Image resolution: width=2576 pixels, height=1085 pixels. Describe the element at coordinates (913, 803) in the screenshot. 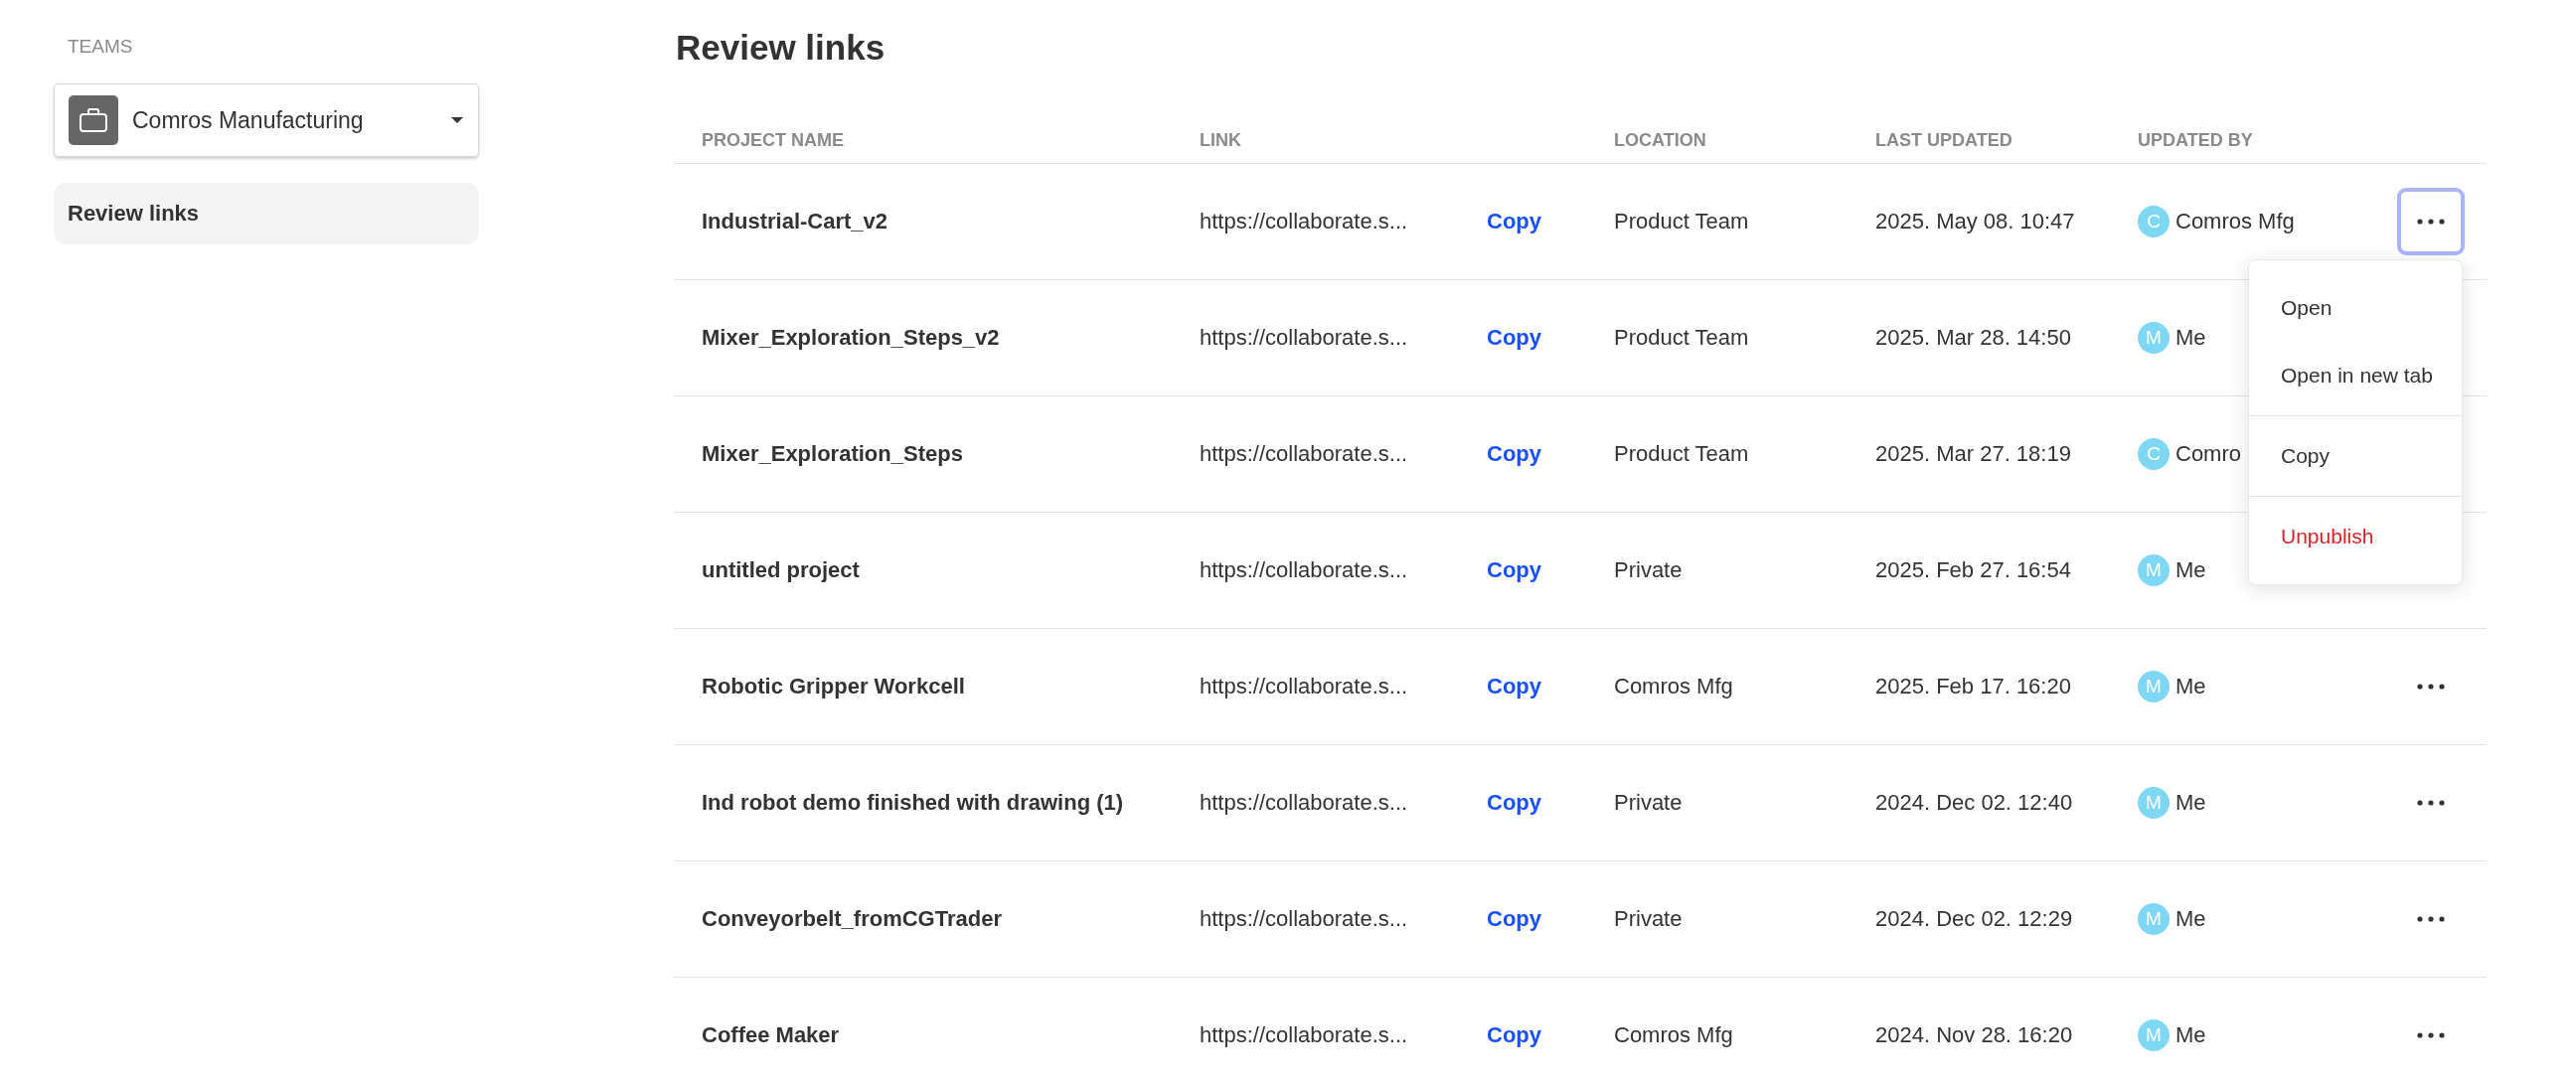

I see `project-name: Ind robot demo finished with drawing (1)` at that location.